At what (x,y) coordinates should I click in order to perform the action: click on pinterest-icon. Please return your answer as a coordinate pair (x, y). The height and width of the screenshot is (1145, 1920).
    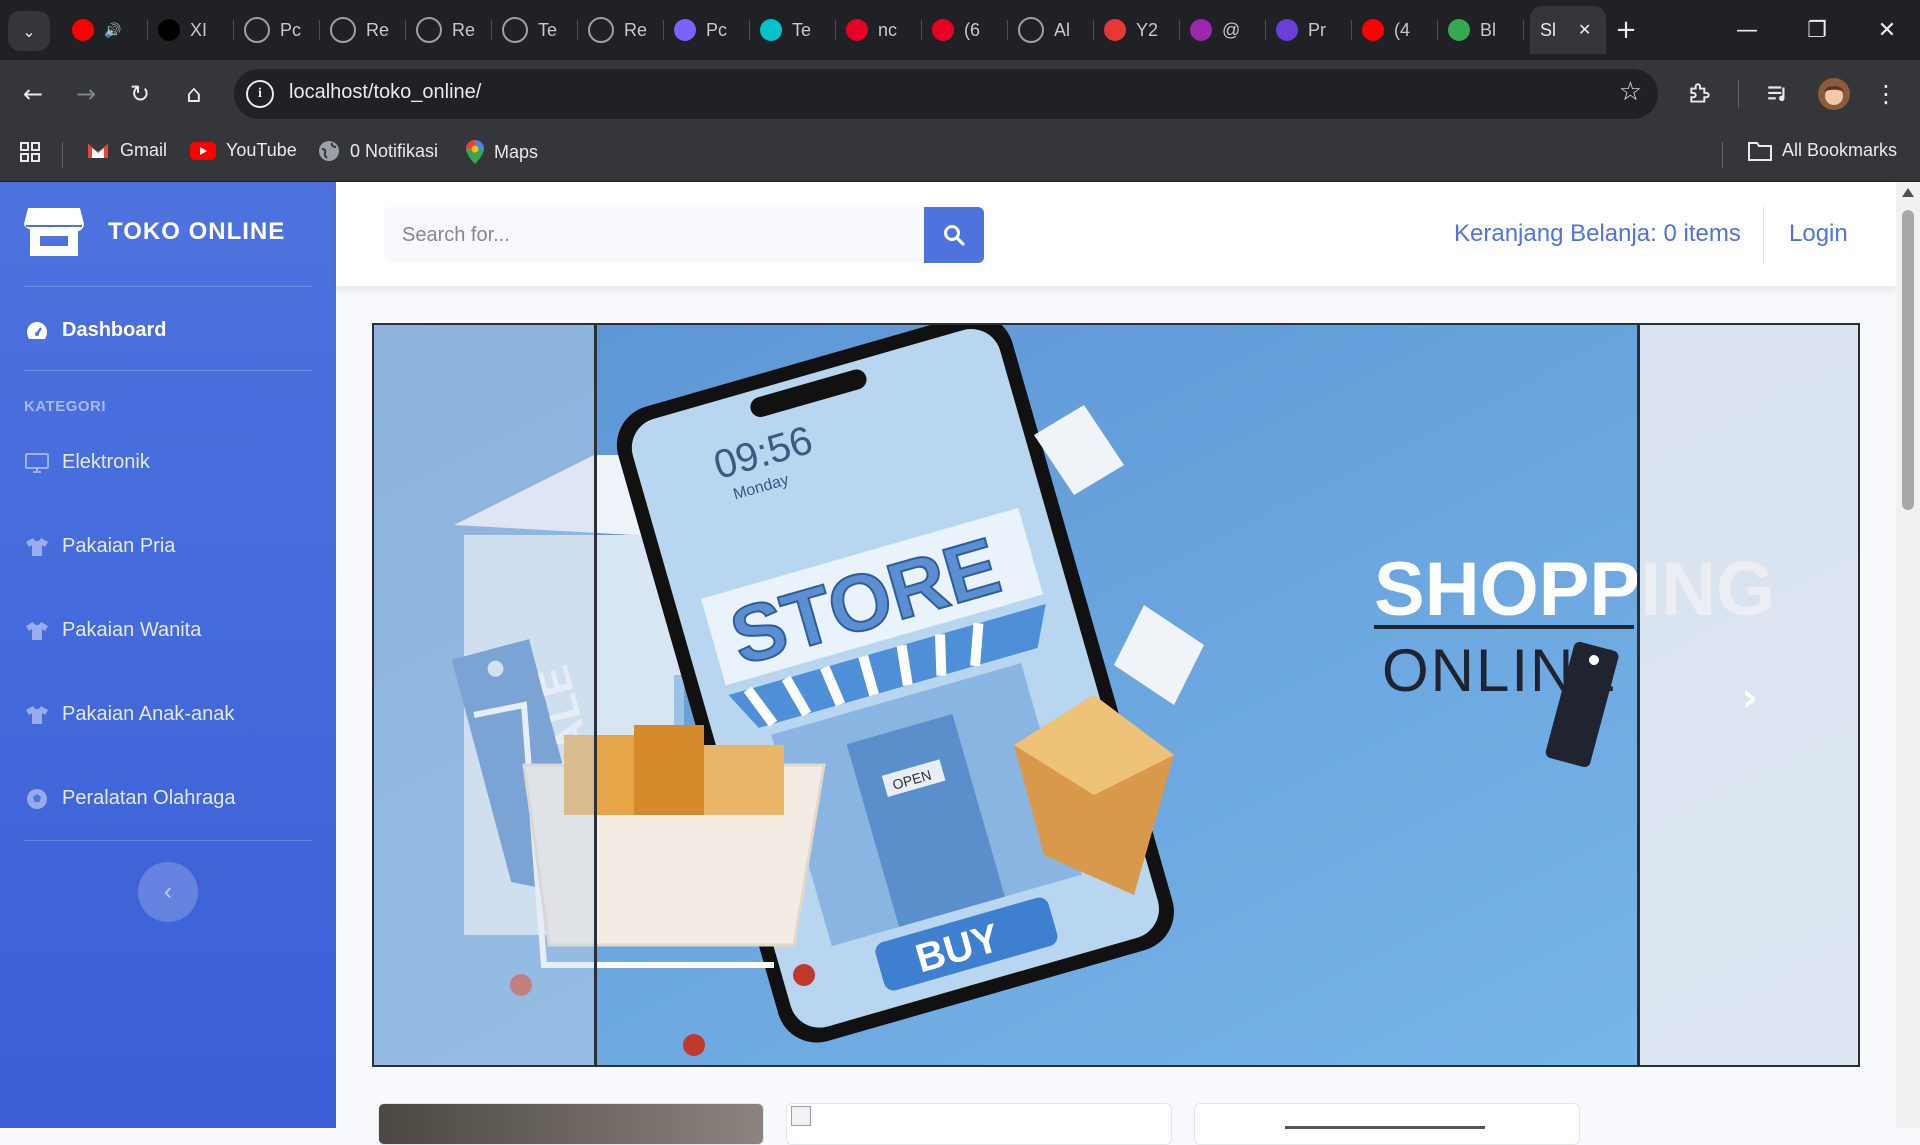
    Looking at the image, I should click on (943, 30).